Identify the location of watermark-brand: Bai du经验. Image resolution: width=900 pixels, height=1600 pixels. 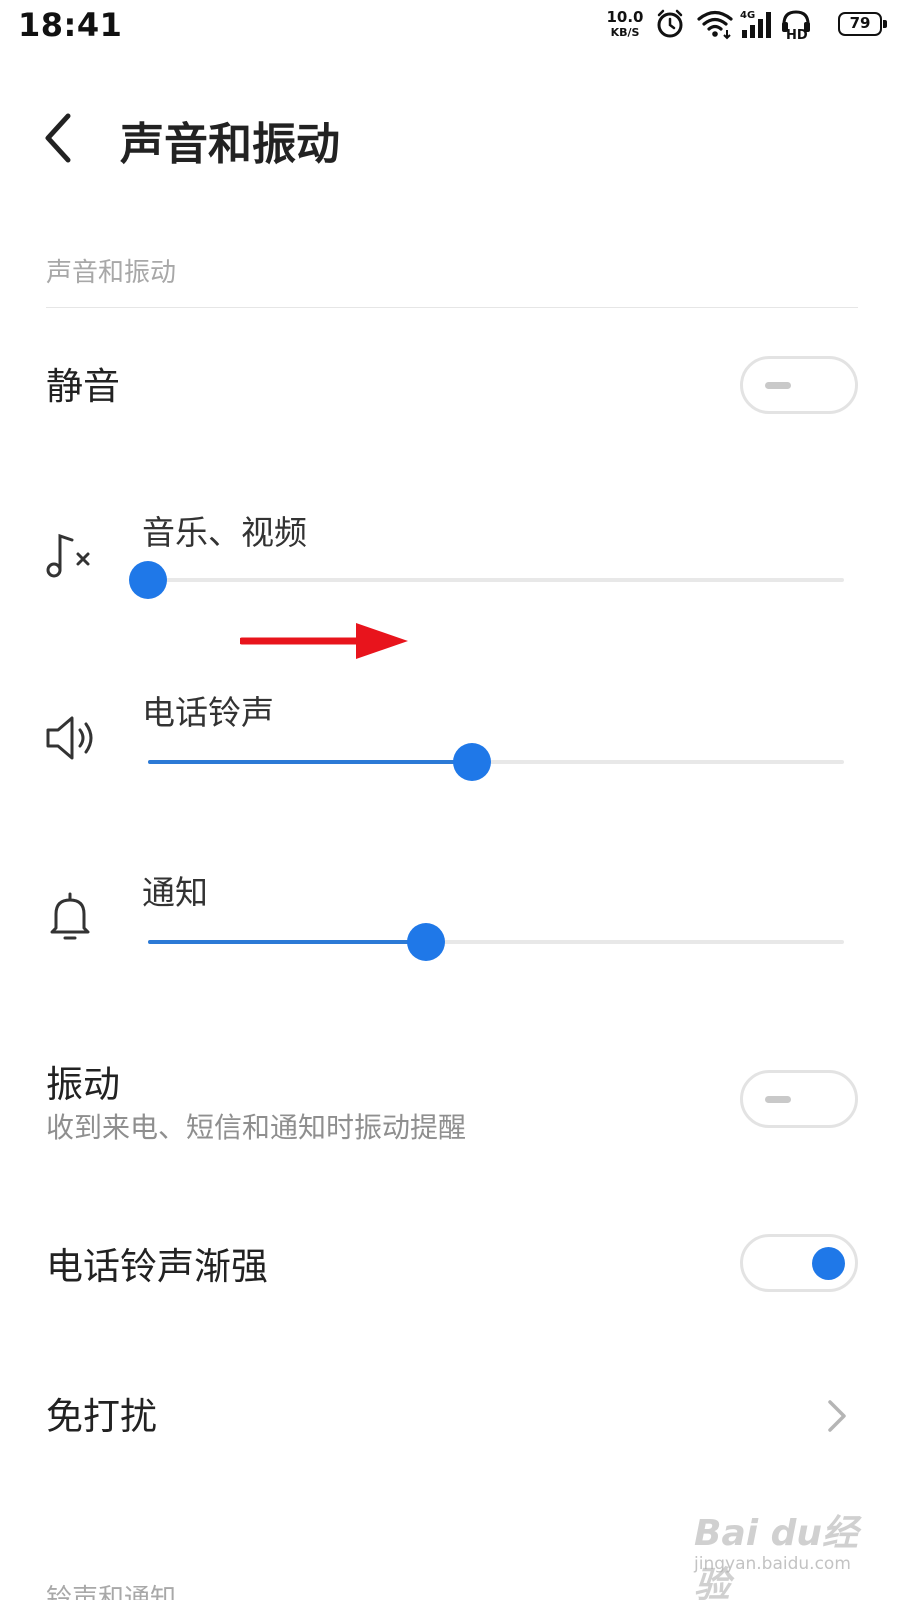
(776, 1556).